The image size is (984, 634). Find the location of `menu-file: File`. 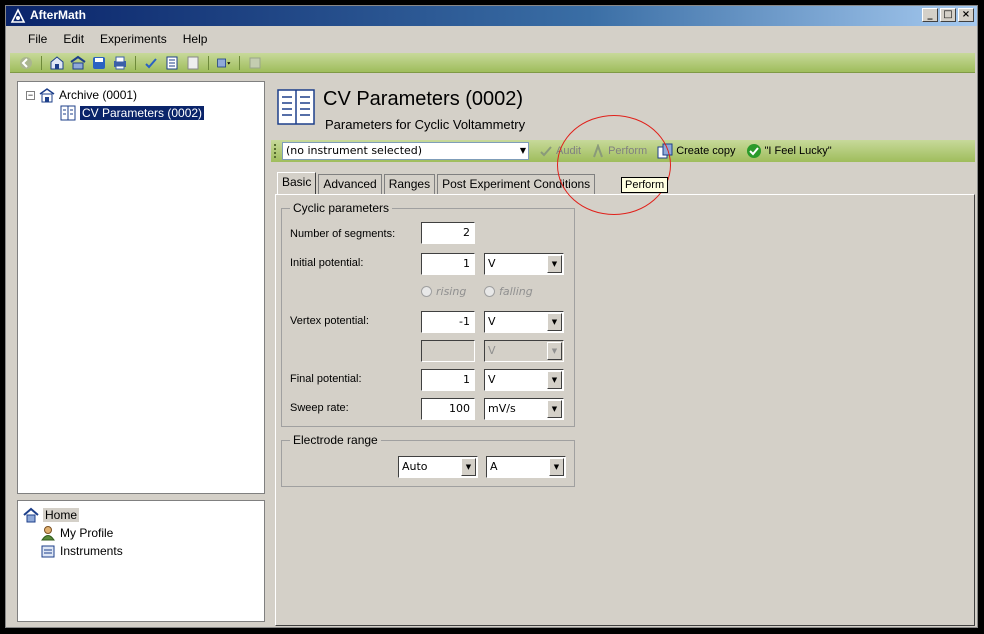

menu-file: File is located at coordinates (37, 39).